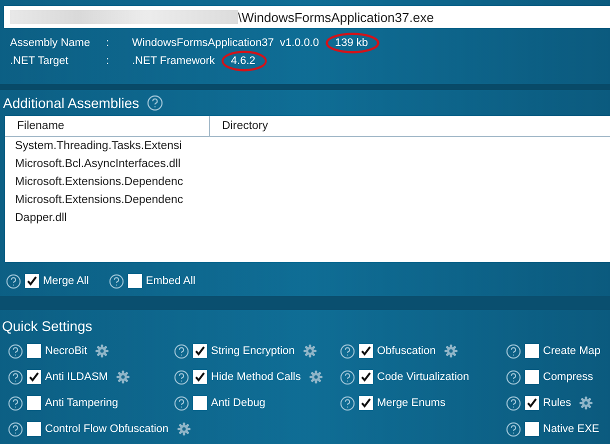  Describe the element at coordinates (568, 377) in the screenshot. I see `checkbox-label: Compress` at that location.